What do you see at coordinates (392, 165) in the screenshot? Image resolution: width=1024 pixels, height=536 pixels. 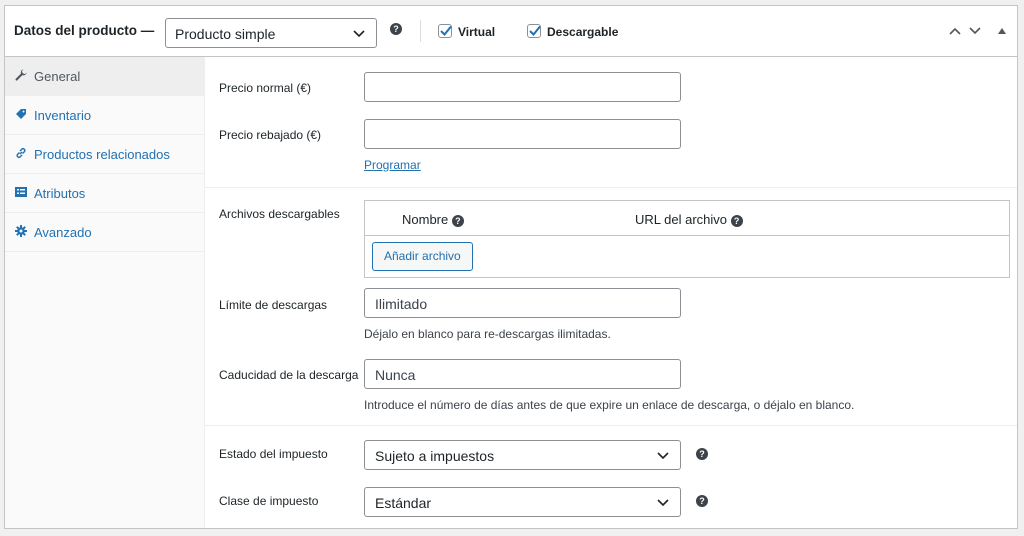 I see `schedule-link: Programar` at bounding box center [392, 165].